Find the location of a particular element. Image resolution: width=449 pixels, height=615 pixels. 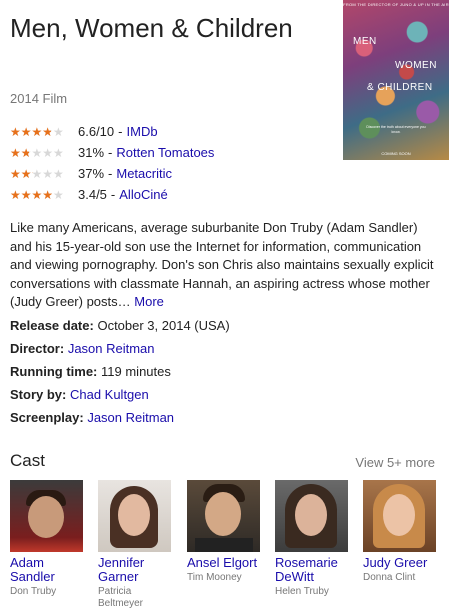

page-title: Men, Women & Children is located at coordinates (151, 28).